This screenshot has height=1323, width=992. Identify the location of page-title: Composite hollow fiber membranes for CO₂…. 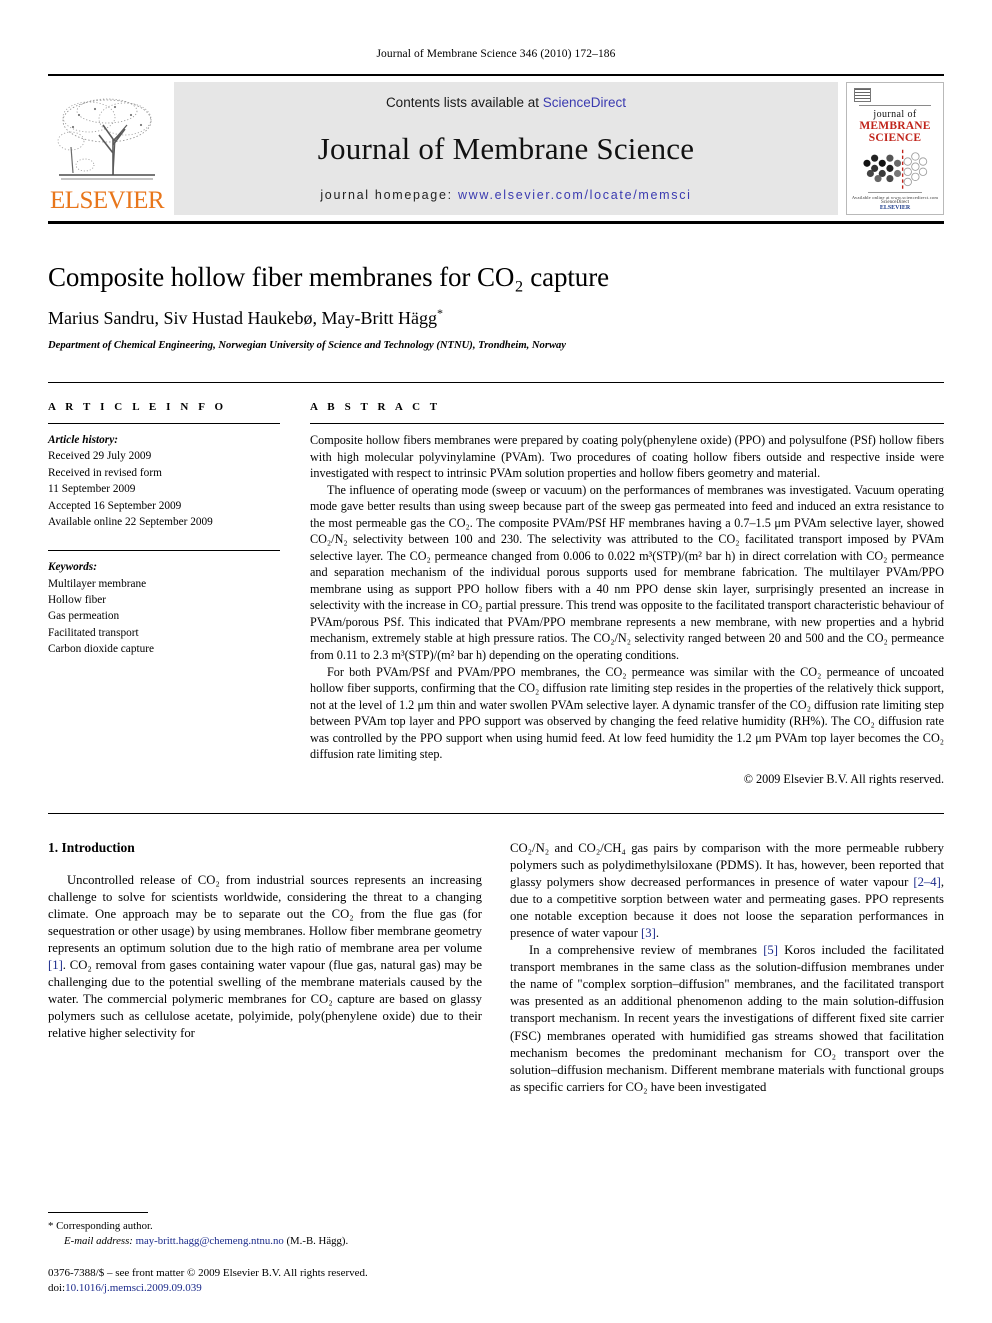
(328, 277).